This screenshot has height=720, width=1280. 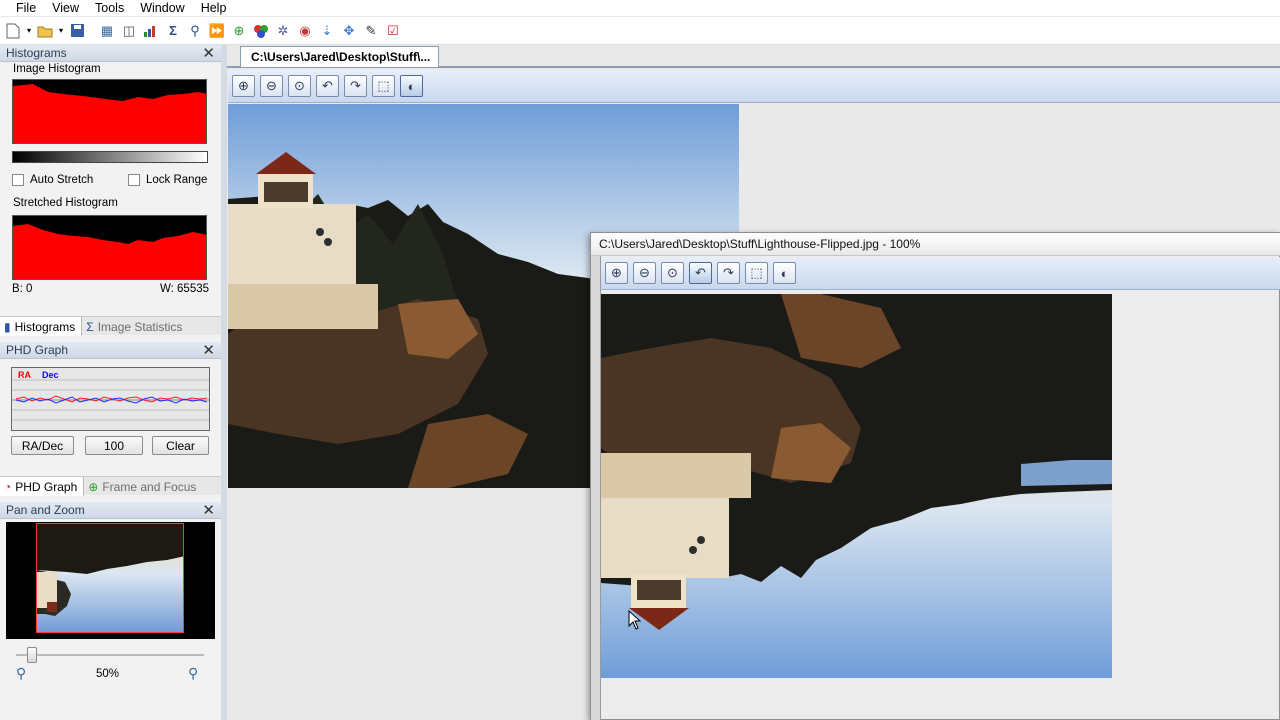 I want to click on ra-dec-button: RA/Dec, so click(x=42, y=445).